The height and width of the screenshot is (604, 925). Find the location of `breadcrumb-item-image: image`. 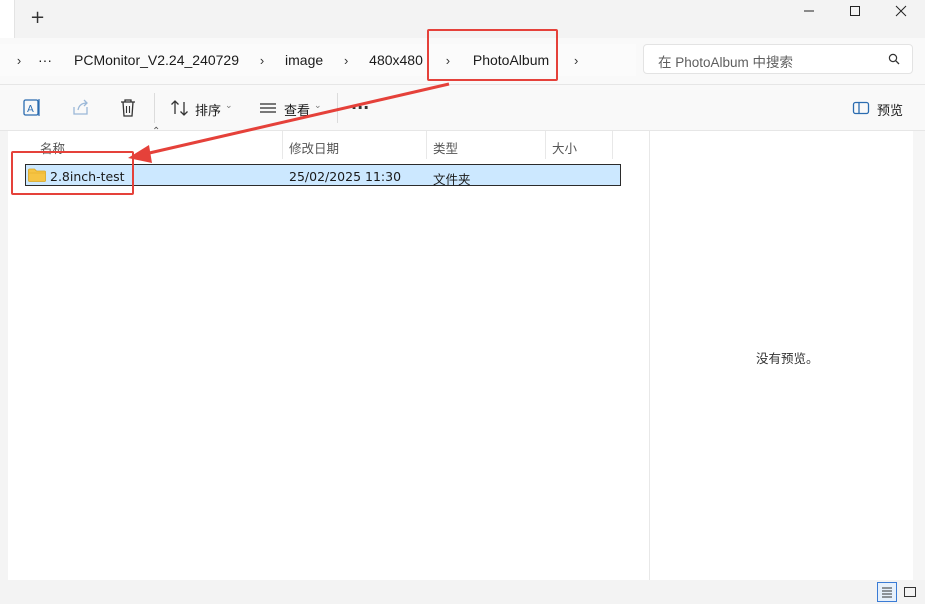

breadcrumb-item-image: image is located at coordinates (304, 60).